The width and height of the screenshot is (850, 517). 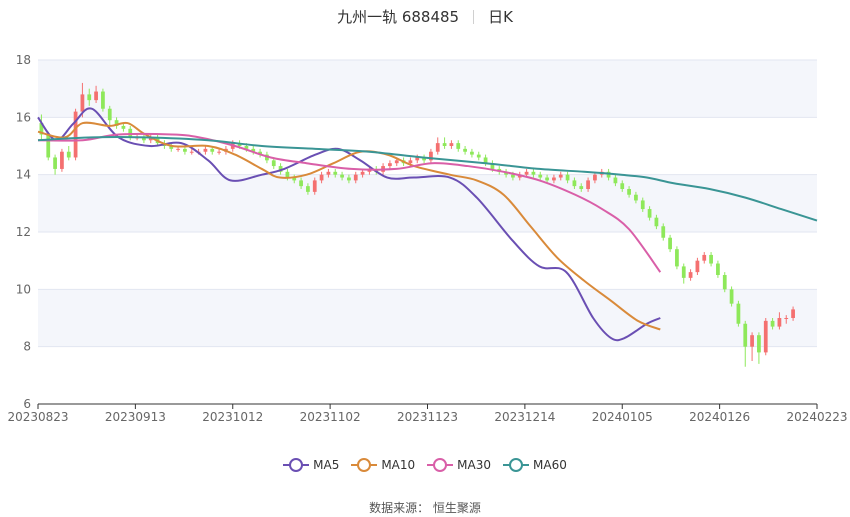 I want to click on legend-item-ma10: MA10, so click(x=383, y=465).